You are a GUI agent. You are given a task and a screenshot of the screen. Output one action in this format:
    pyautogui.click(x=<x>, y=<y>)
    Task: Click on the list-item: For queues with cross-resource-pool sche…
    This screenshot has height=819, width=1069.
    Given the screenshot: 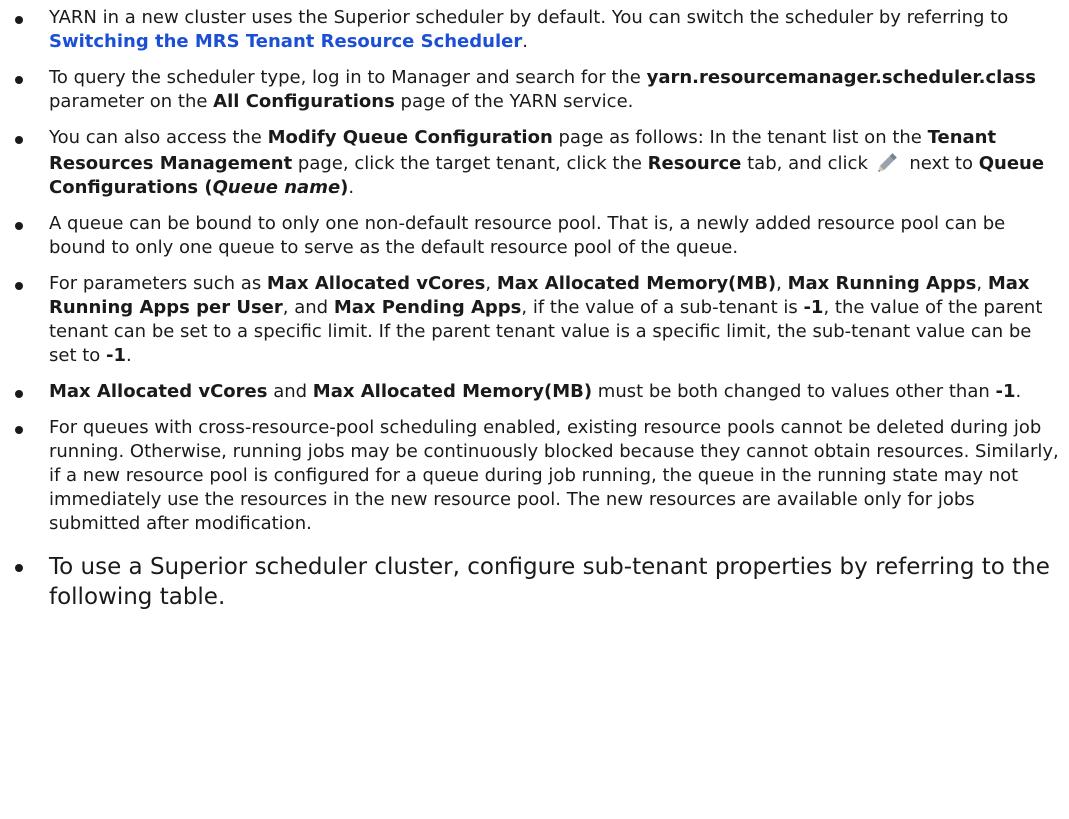 What is the action you would take?
    pyautogui.click(x=534, y=476)
    